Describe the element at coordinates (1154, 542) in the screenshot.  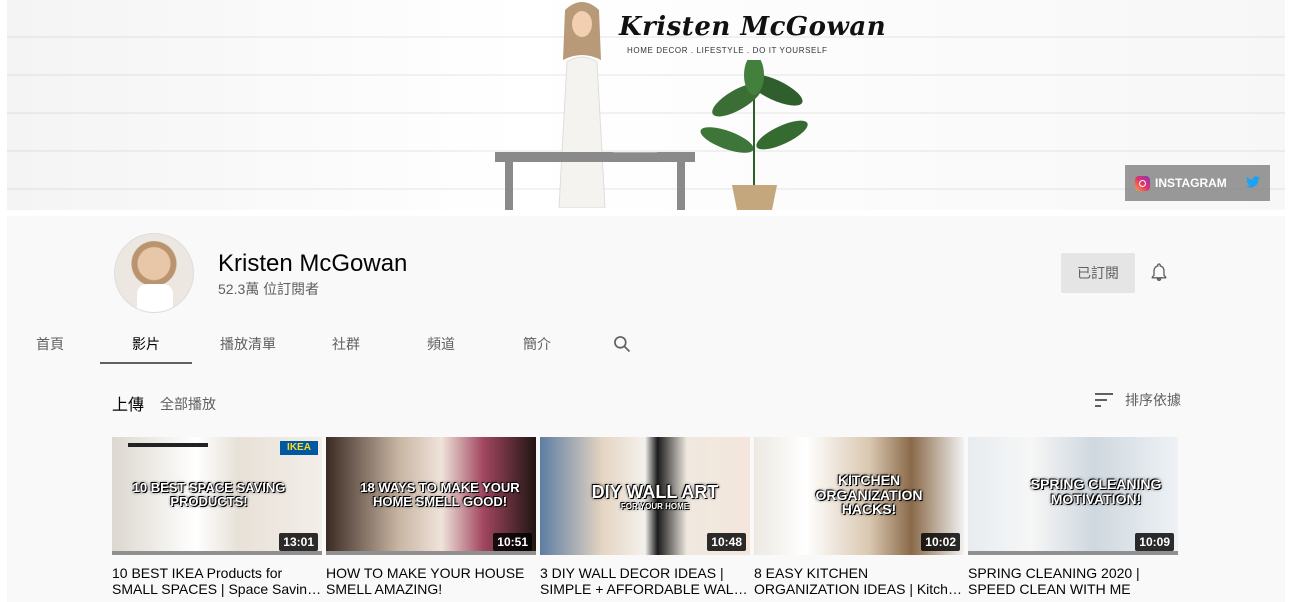
I see `video-duration: 10:09` at that location.